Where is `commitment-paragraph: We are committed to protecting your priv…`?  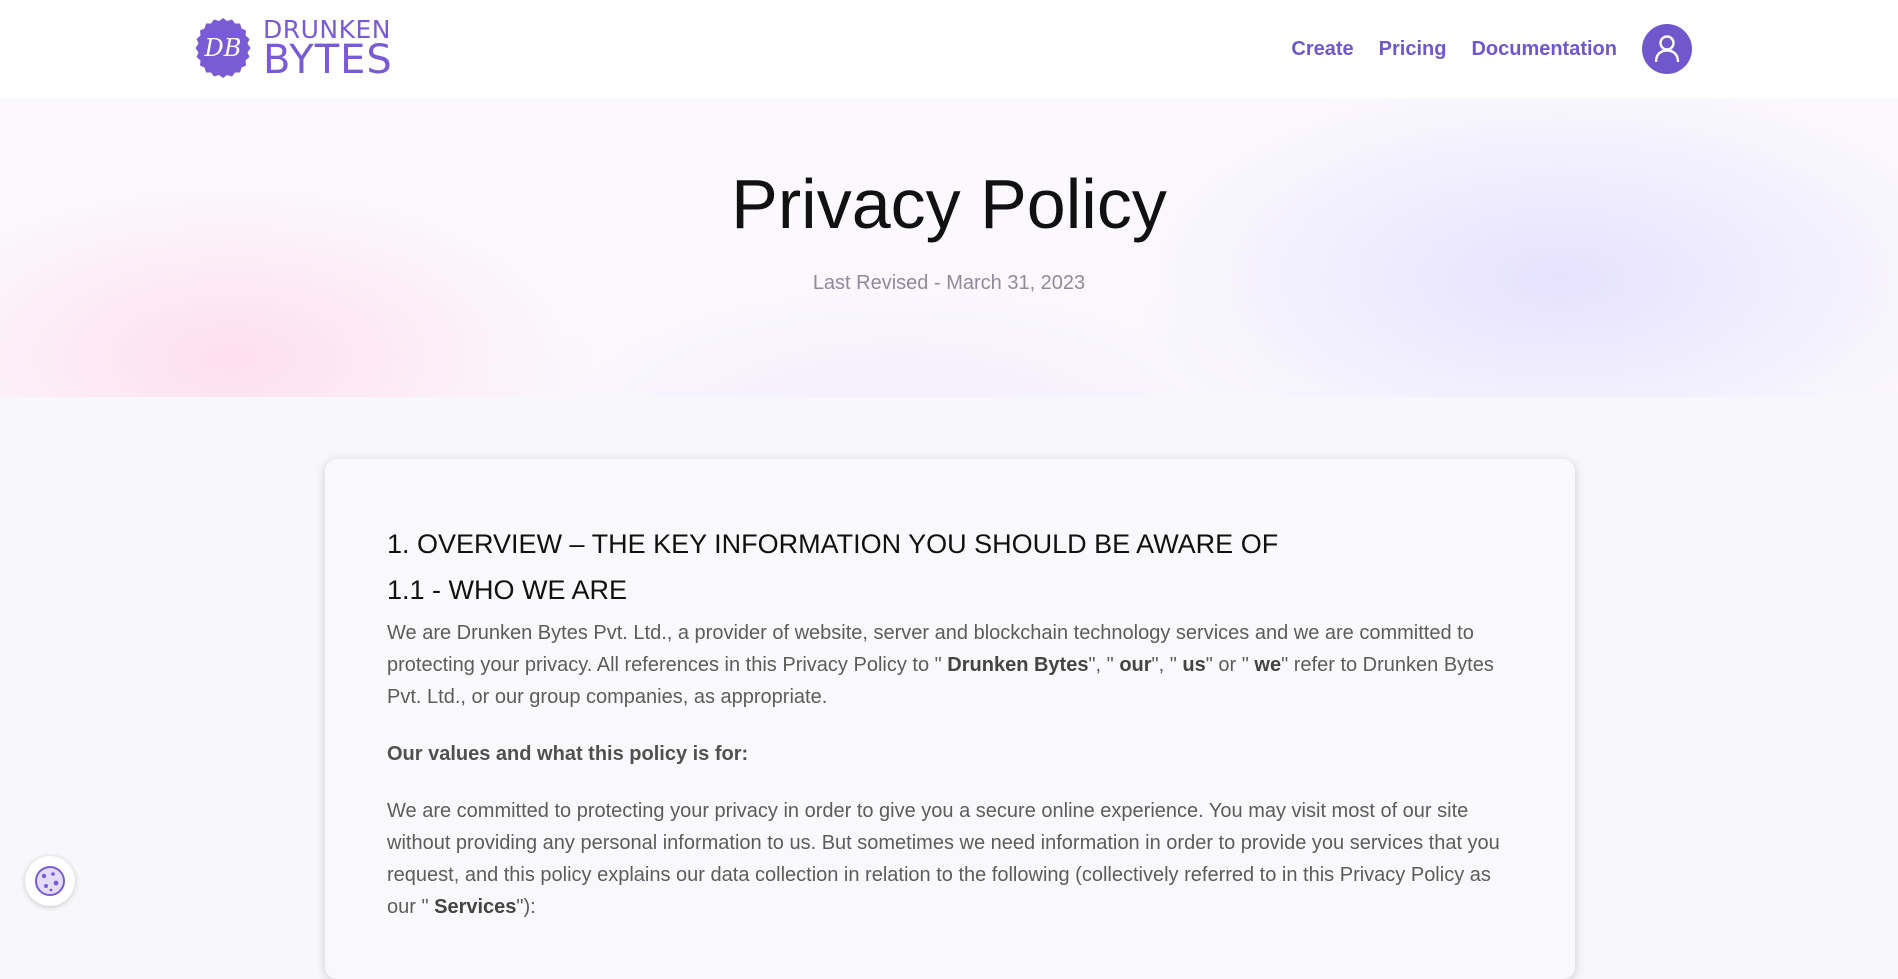
commitment-paragraph: We are committed to protecting your priv… is located at coordinates (952, 859).